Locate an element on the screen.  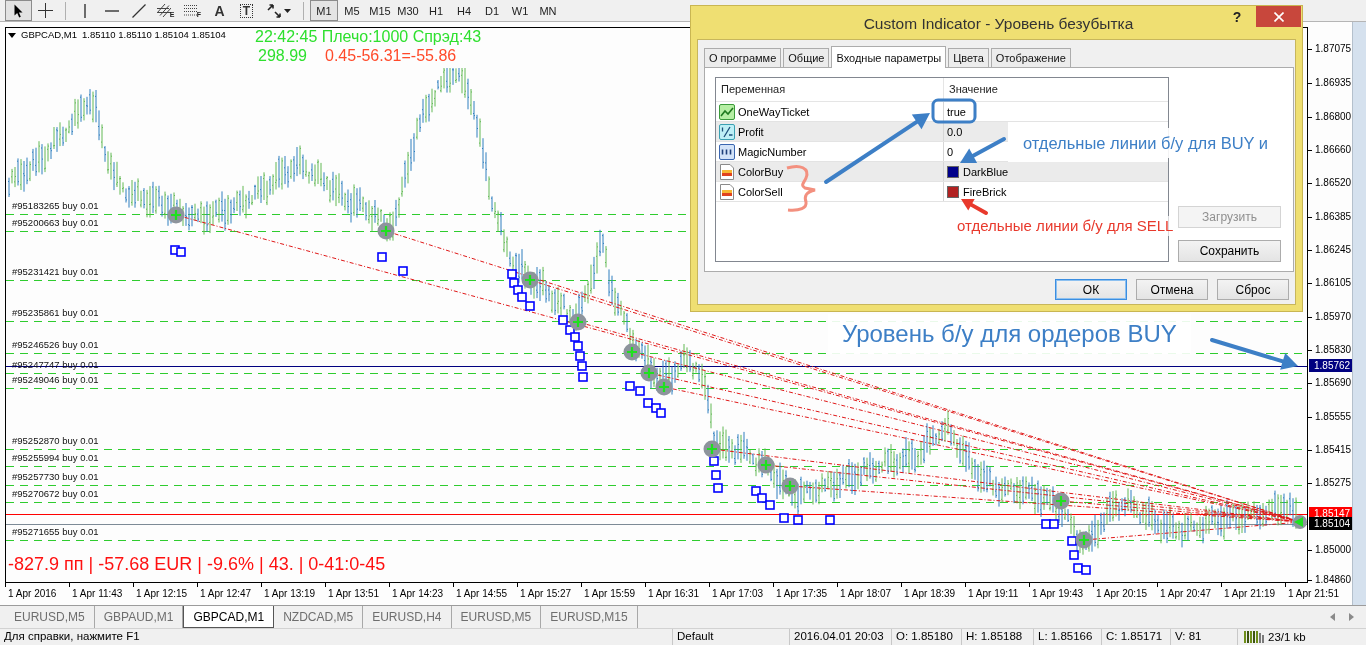
price-label: 1.86385 is located at coordinates (1330, 217).